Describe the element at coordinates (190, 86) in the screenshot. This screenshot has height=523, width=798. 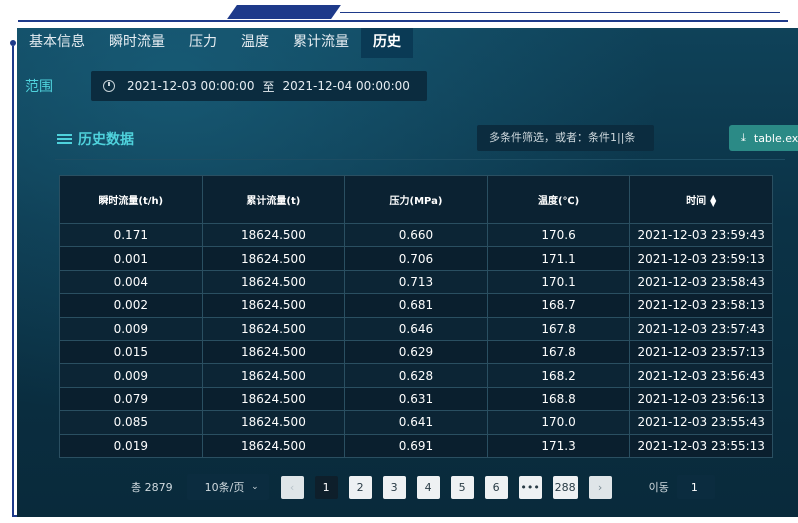
I see `range-start: 2021-12-03 00:00:00` at that location.